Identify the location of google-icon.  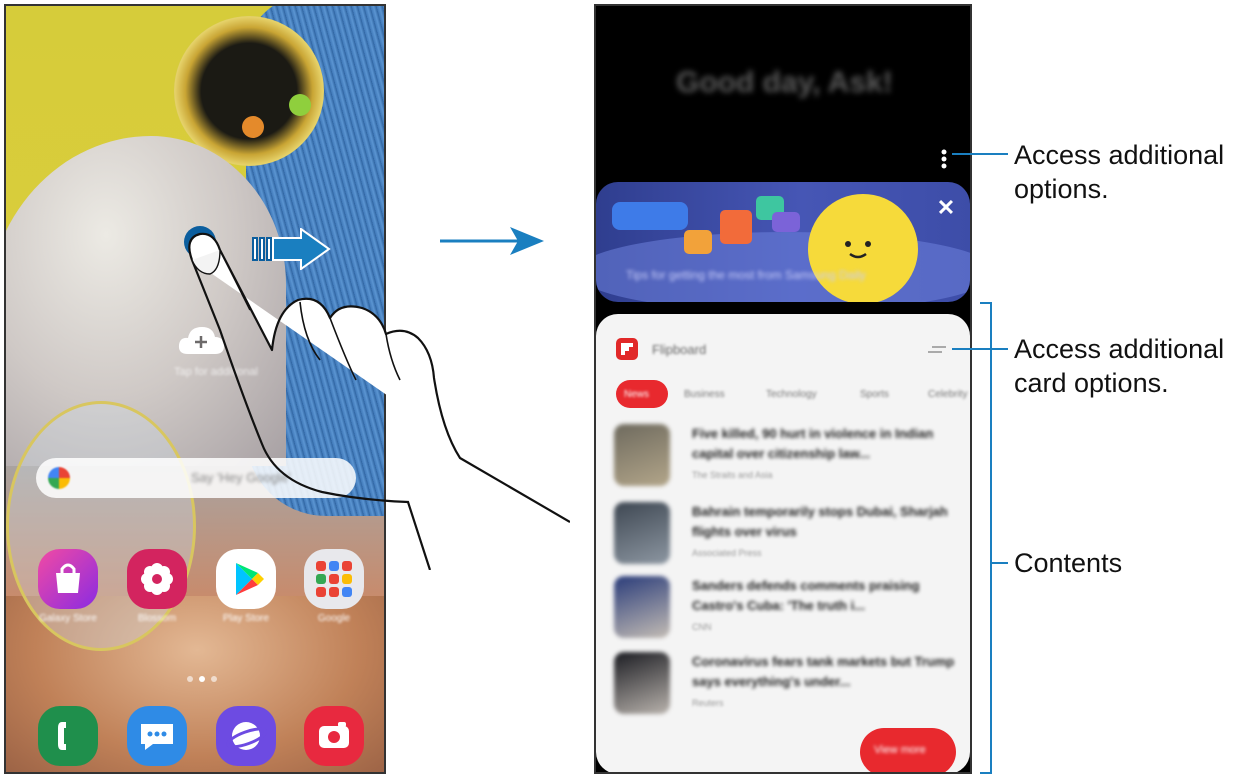
(59, 478).